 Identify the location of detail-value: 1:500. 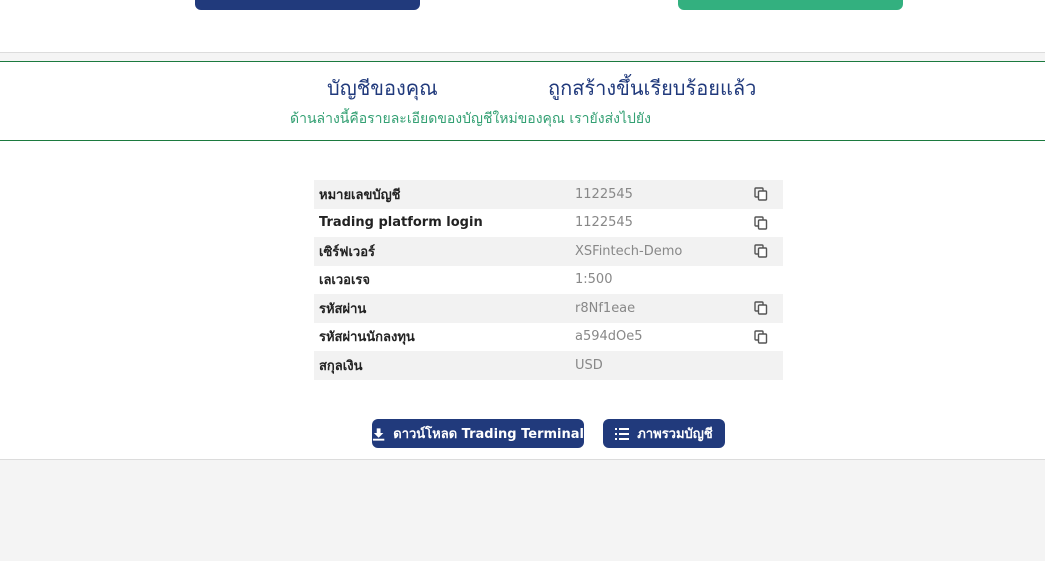
(594, 280).